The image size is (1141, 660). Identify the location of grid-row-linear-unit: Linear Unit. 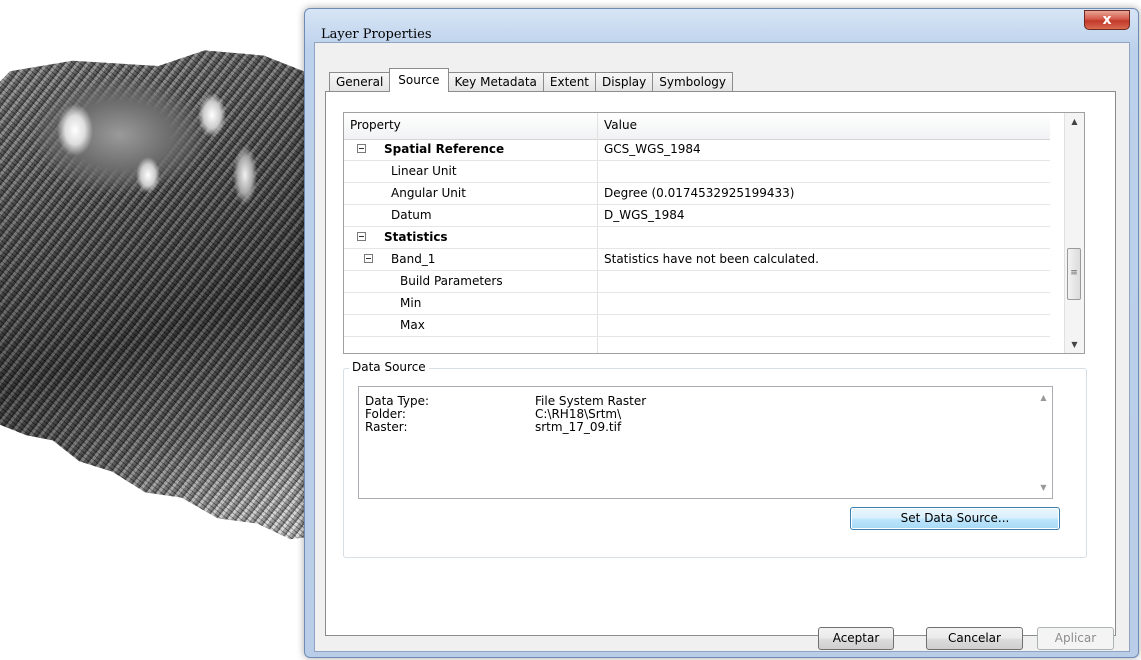
(697, 172).